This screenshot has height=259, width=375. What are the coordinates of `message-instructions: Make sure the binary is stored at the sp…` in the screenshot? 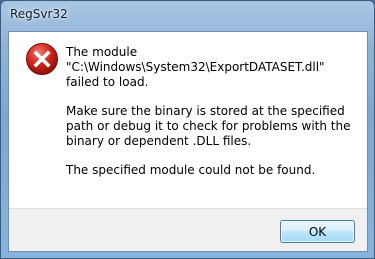 It's located at (208, 126).